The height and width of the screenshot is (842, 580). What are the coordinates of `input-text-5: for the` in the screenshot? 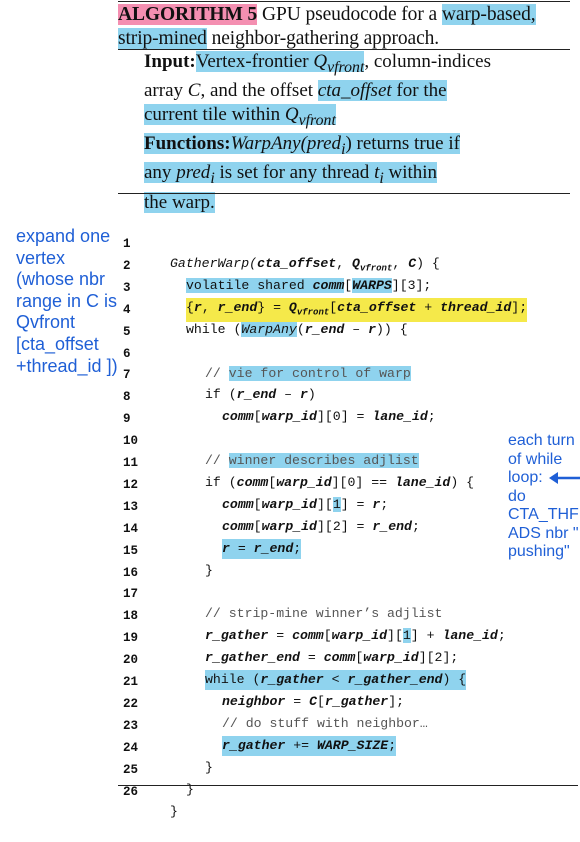 It's located at (419, 91).